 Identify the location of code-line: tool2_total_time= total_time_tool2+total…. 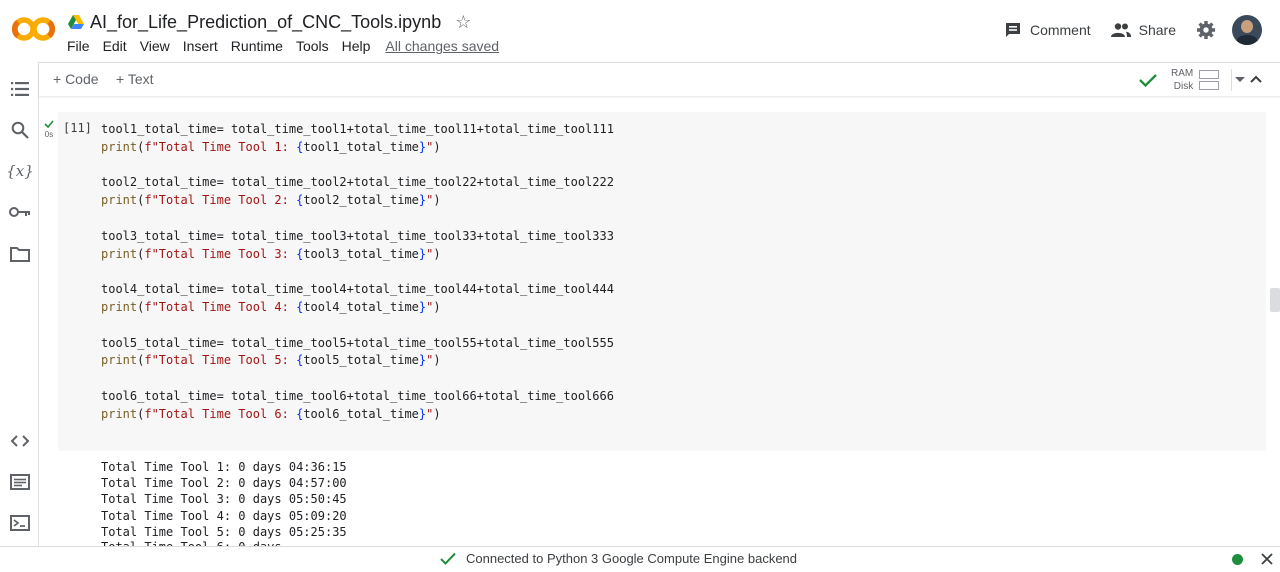
(357, 183).